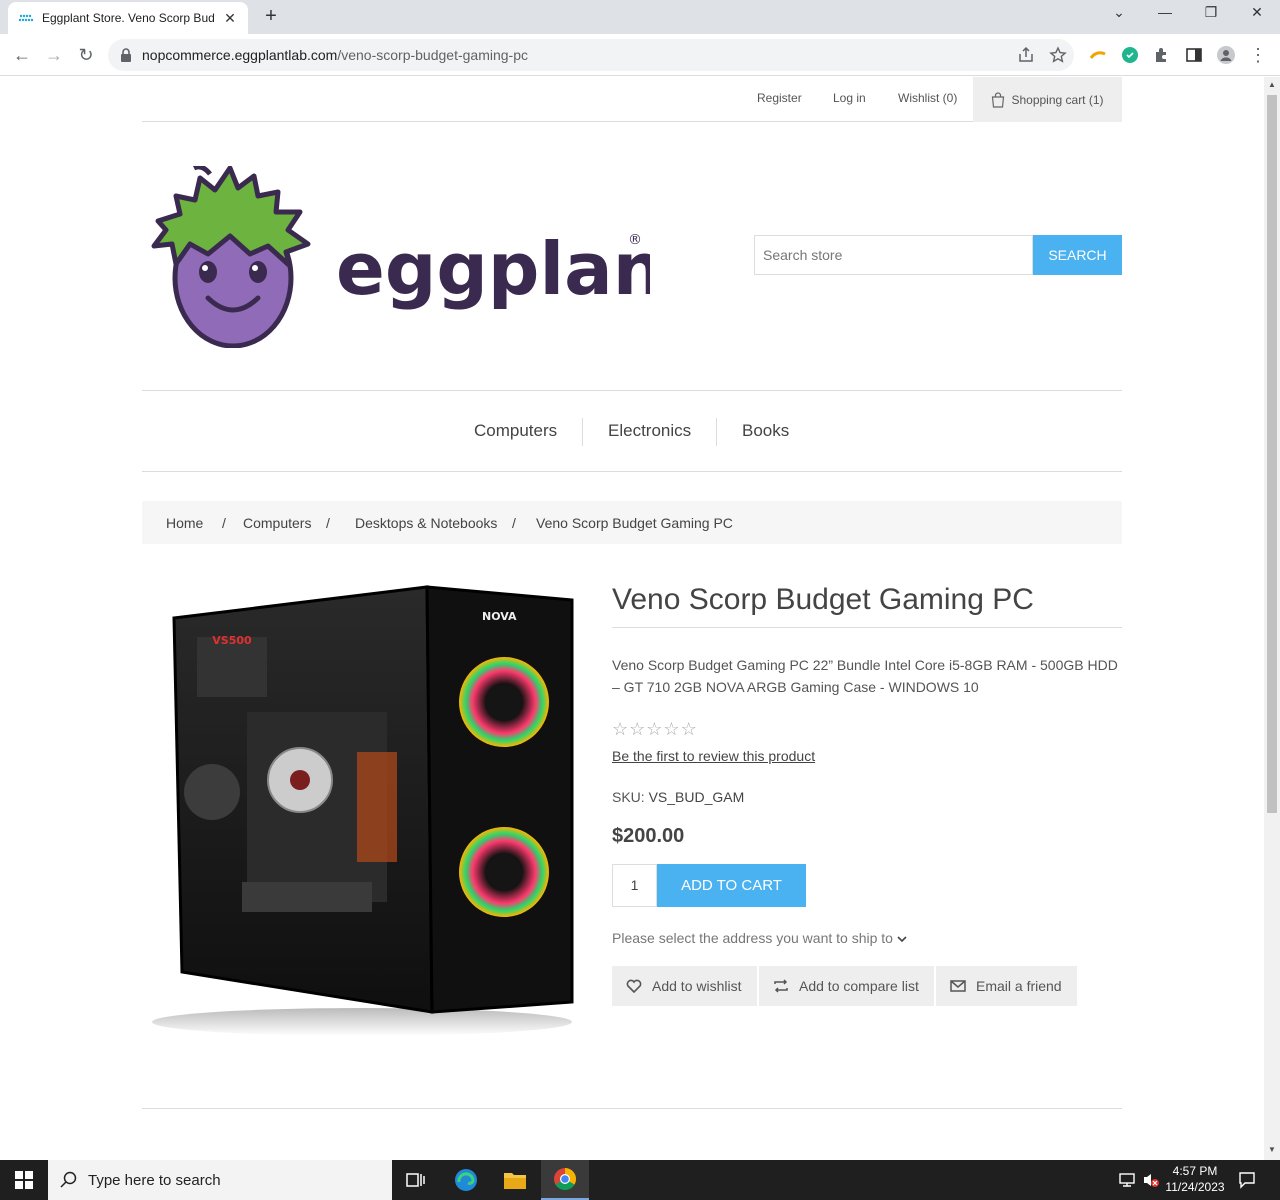 The image size is (1280, 1200). What do you see at coordinates (640, 1180) in the screenshot?
I see `windows-taskbar: Type here to search 4:57 PM 11/24/2023` at bounding box center [640, 1180].